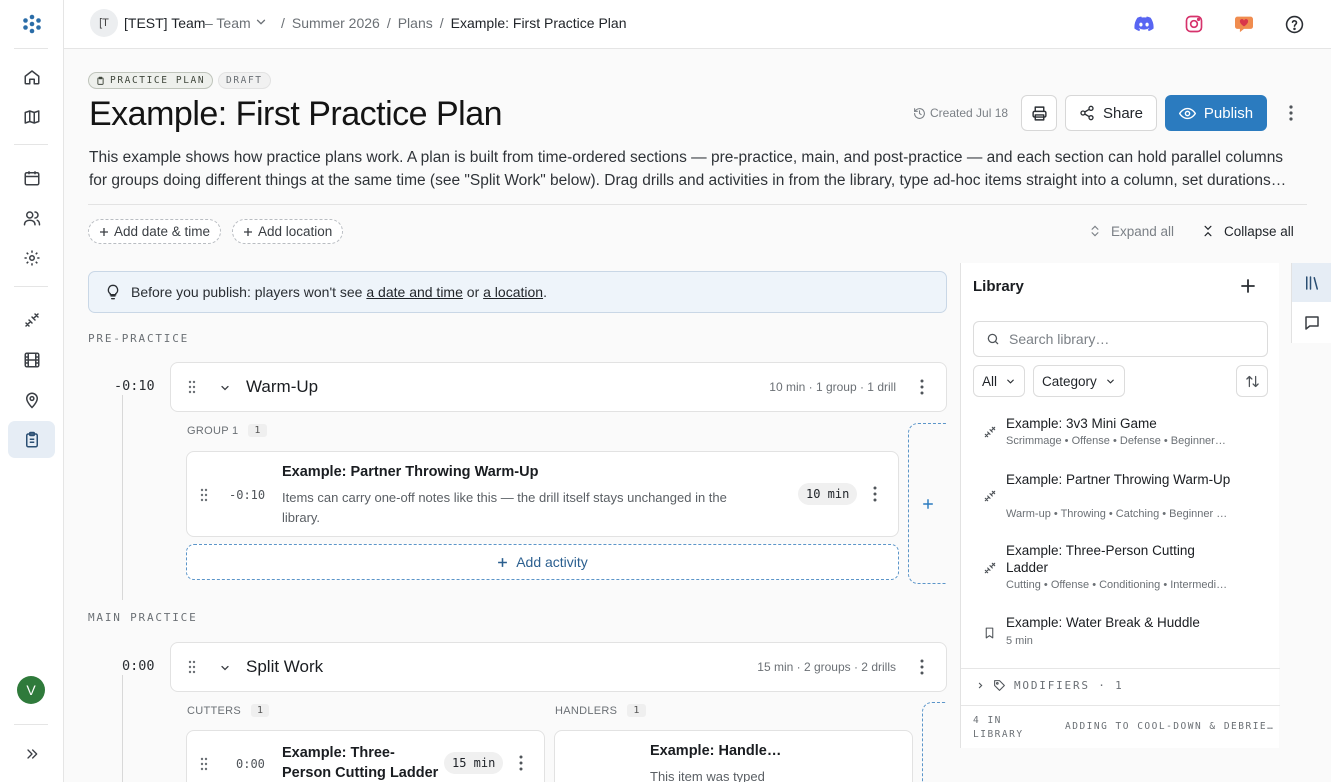 The image size is (1331, 782). What do you see at coordinates (542, 562) in the screenshot?
I see `add-activity-button: Add activity` at bounding box center [542, 562].